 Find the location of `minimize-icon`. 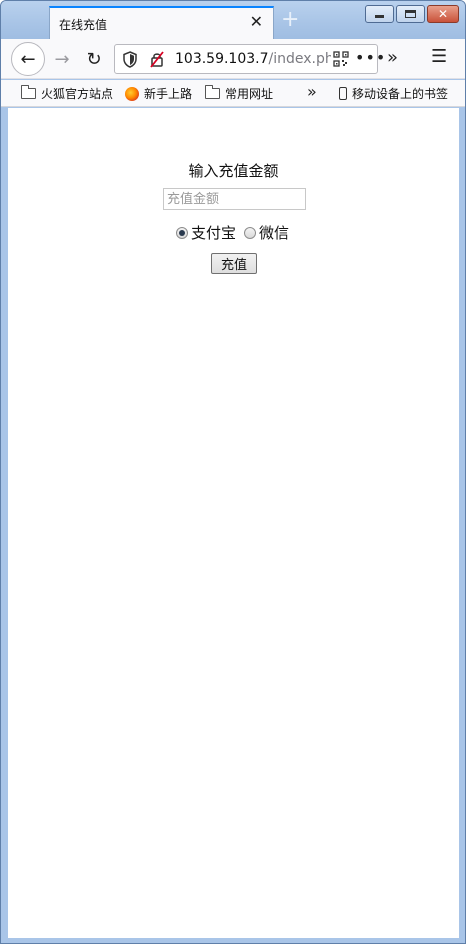

minimize-icon is located at coordinates (379, 14).